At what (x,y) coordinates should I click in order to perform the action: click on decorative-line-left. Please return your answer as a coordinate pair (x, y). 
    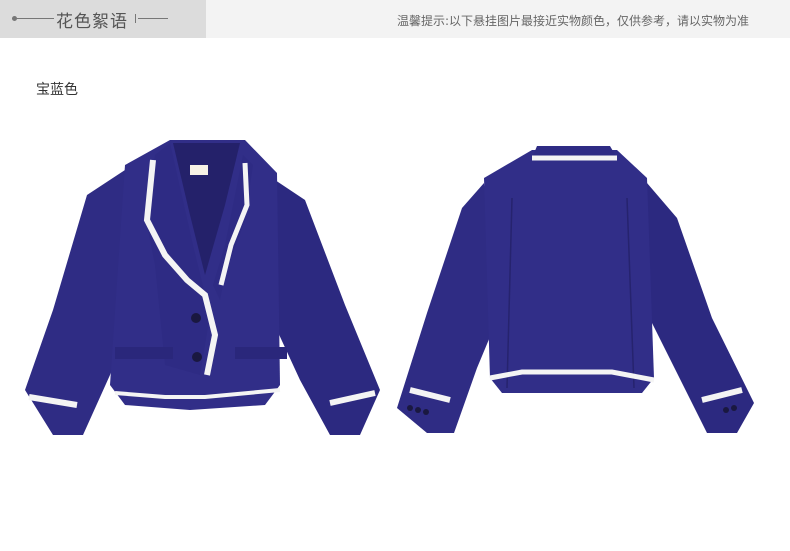
    Looking at the image, I should click on (33, 18).